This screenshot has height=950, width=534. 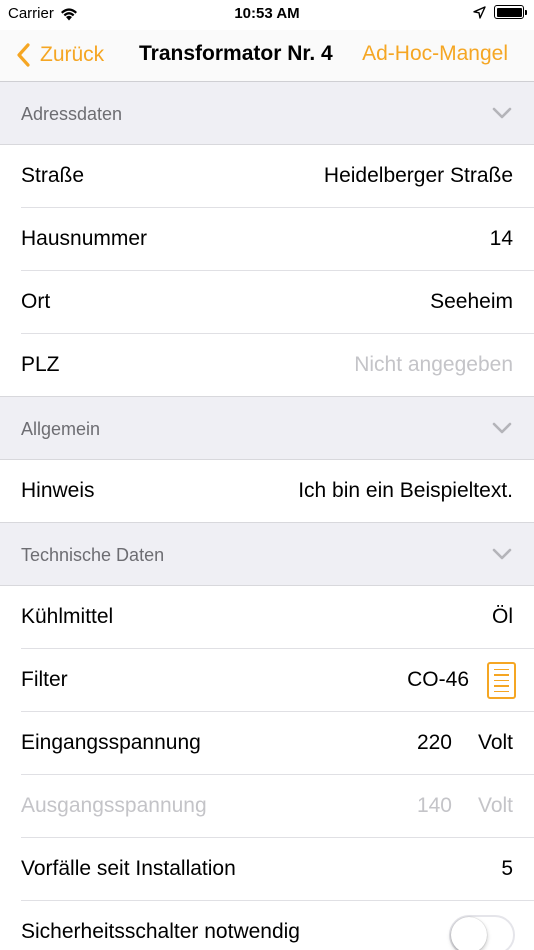 What do you see at coordinates (72, 54) in the screenshot?
I see `back-button-label: Zurück` at bounding box center [72, 54].